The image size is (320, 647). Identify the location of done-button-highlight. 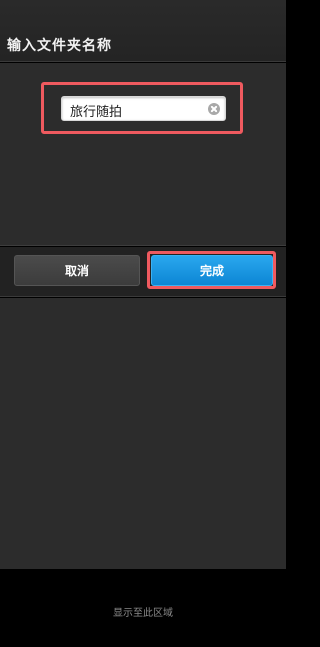
(211, 270).